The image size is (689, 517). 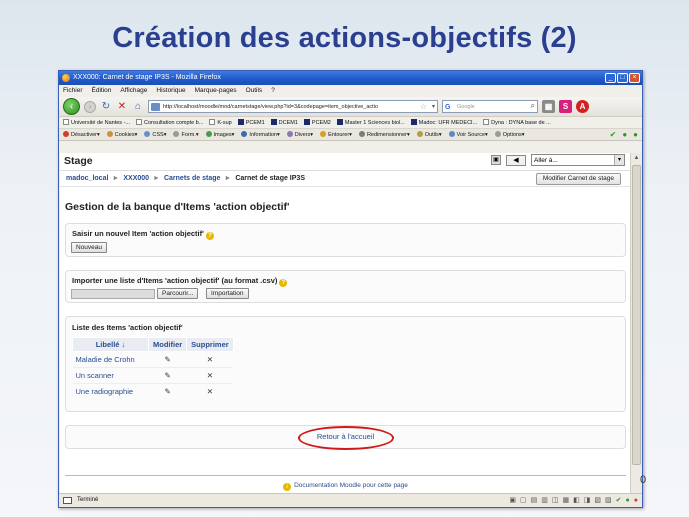 I want to click on forward-arrow-icon: ›, so click(x=90, y=106).